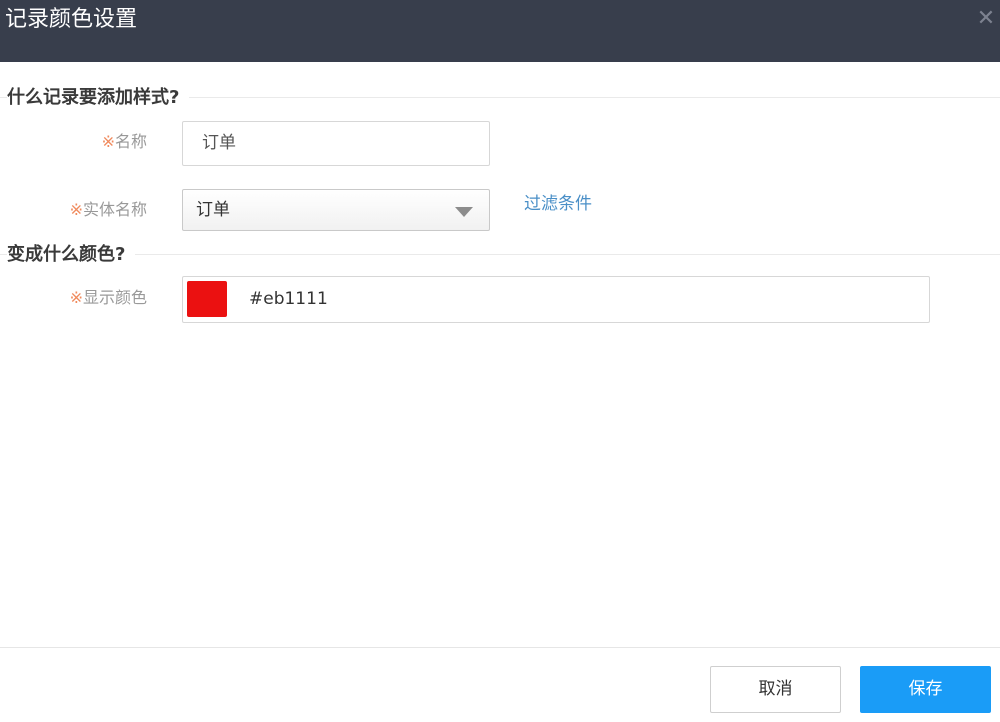 The height and width of the screenshot is (722, 1000). What do you see at coordinates (213, 210) in the screenshot?
I see `entity-select-value: 订单` at bounding box center [213, 210].